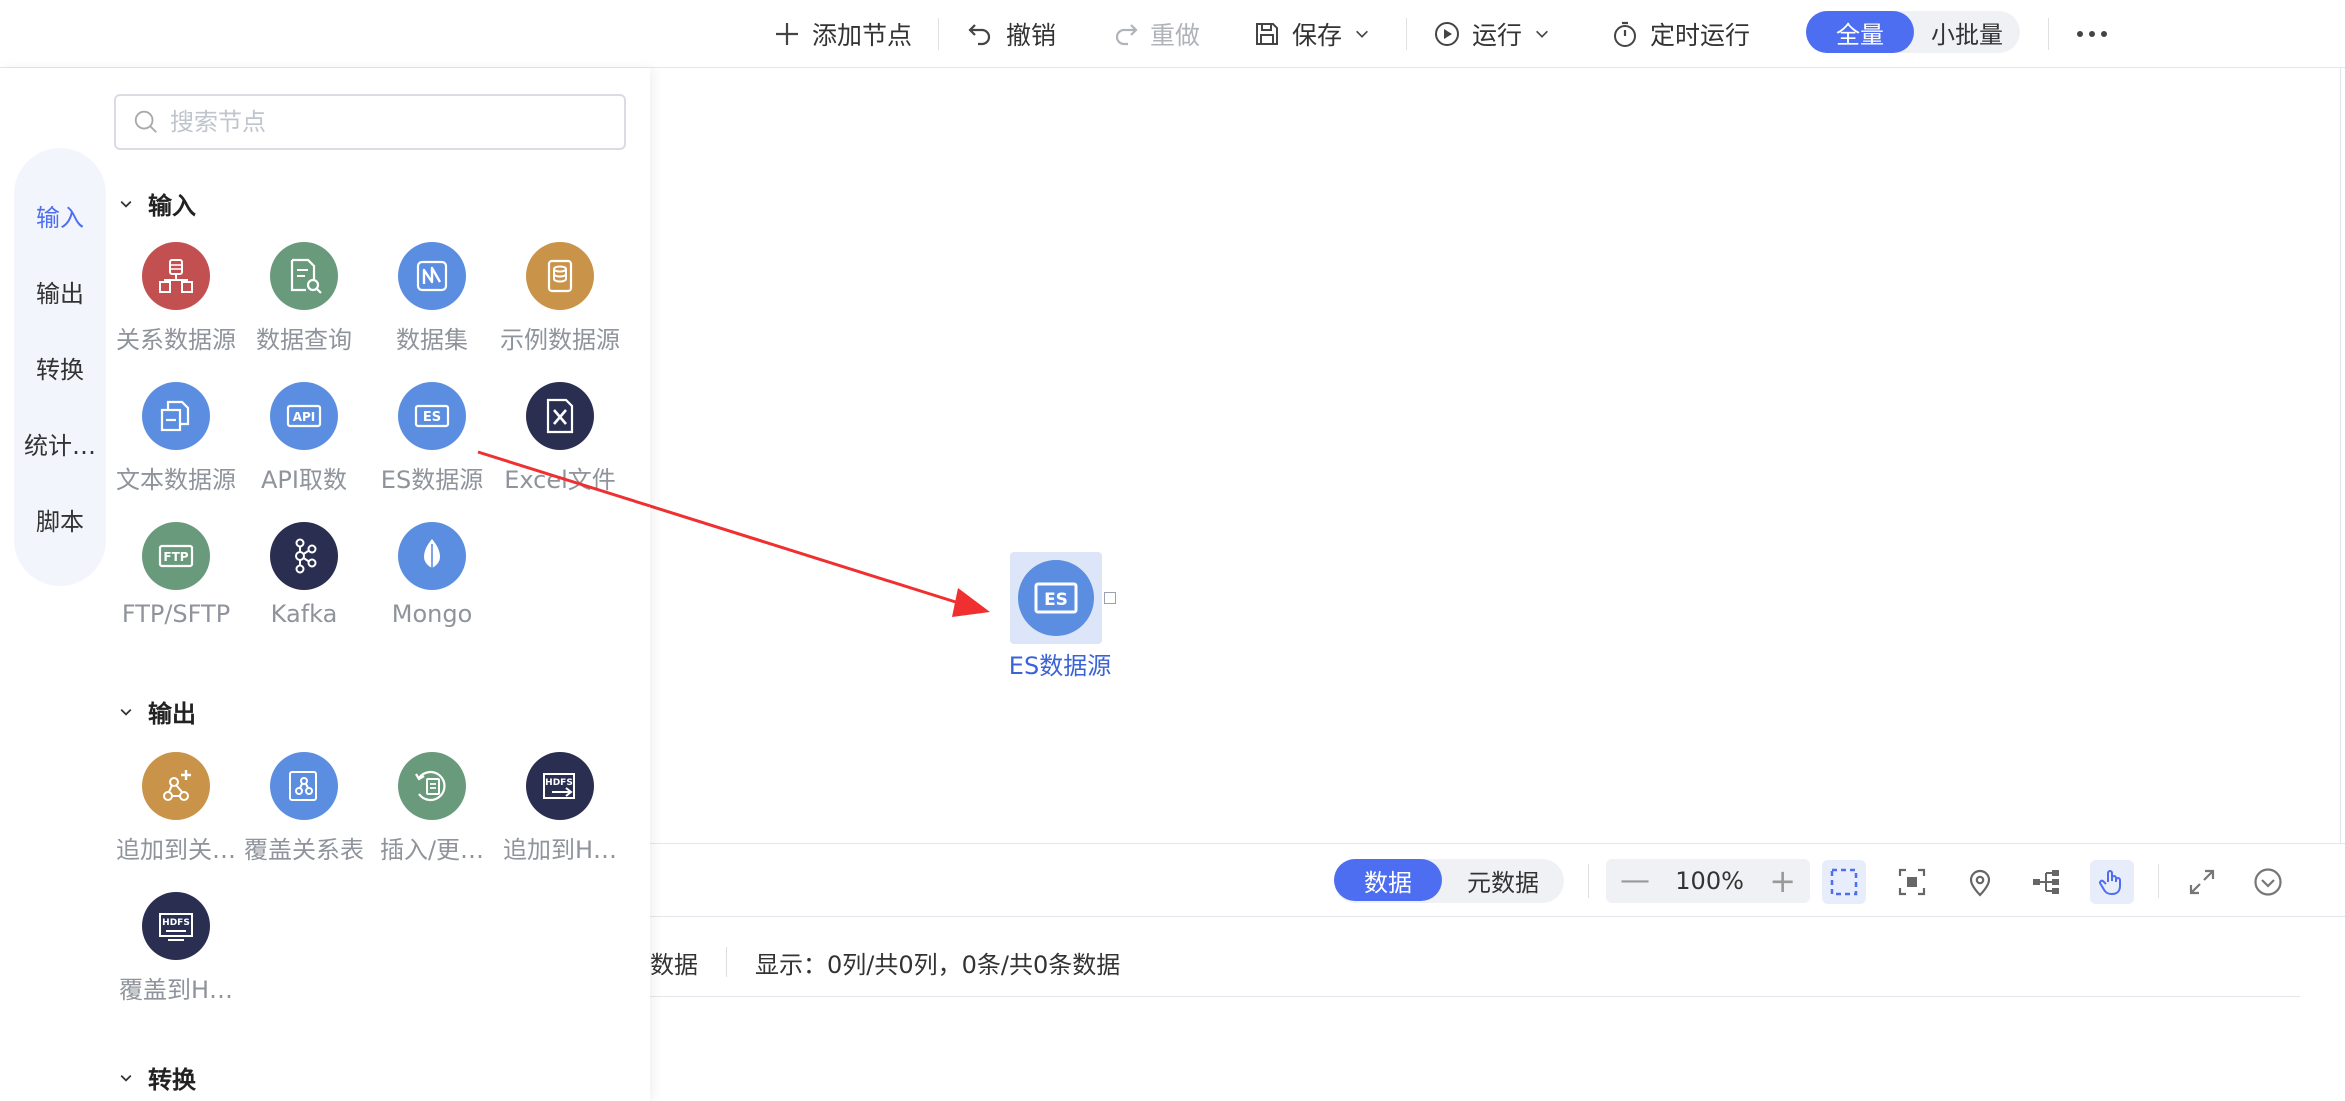 The image size is (2345, 1101). What do you see at coordinates (1782, 881) in the screenshot?
I see `zoom-in-button: +` at bounding box center [1782, 881].